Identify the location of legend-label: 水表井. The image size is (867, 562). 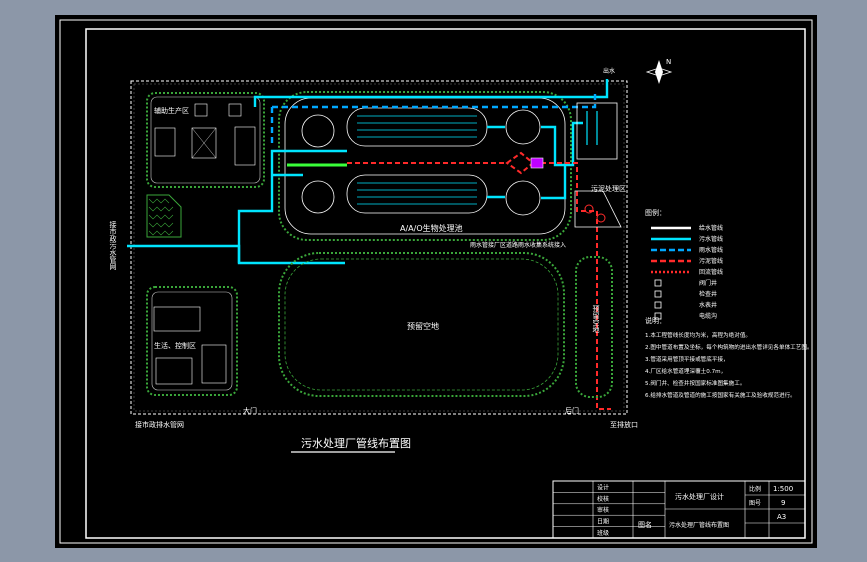
(708, 305).